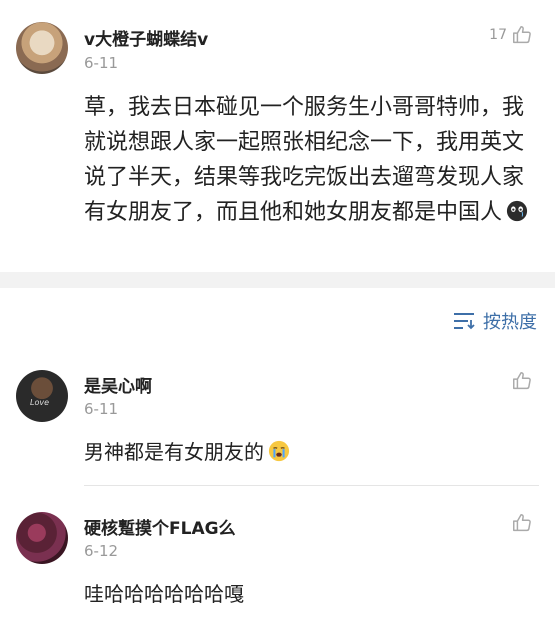  What do you see at coordinates (118, 384) in the screenshot?
I see `username: 是吴心啊` at bounding box center [118, 384].